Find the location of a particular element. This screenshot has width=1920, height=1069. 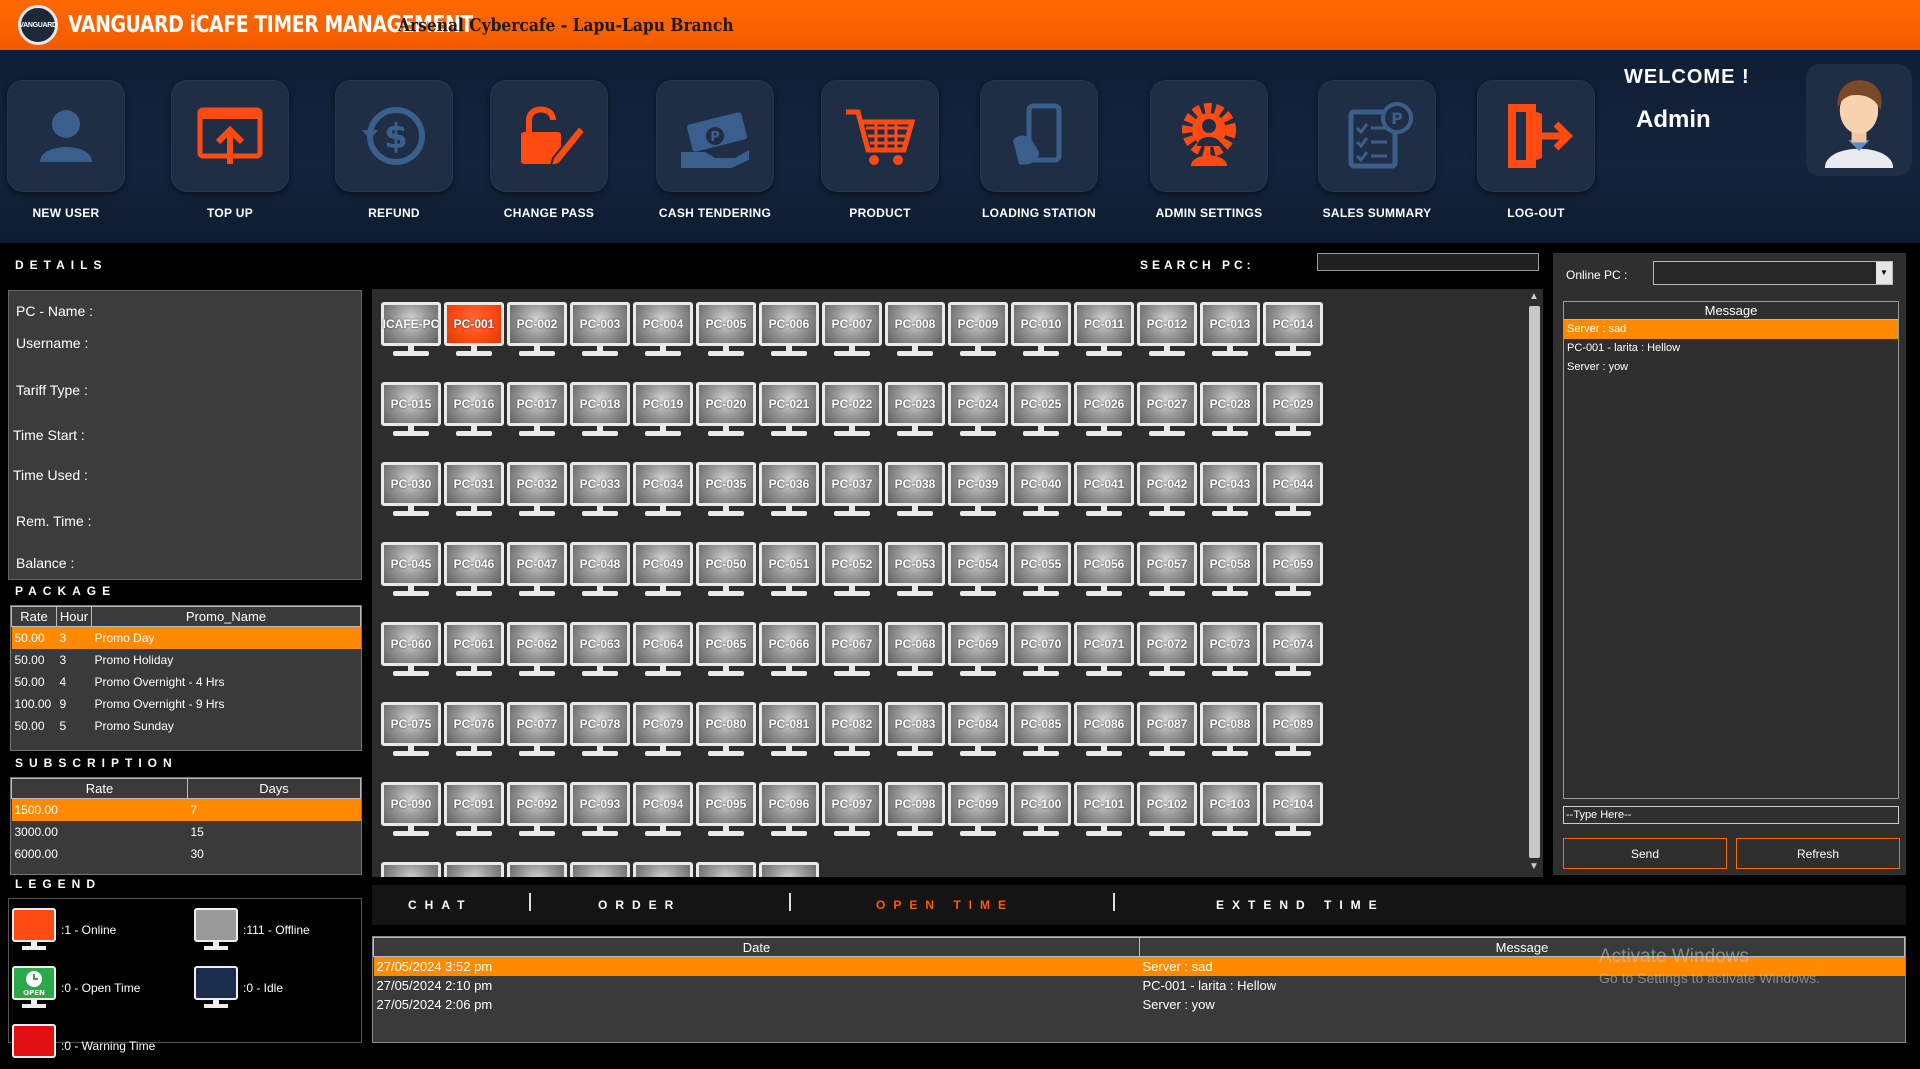

table-row: 27/05/2024 2:06 pm Server : yow is located at coordinates (1139, 1004).